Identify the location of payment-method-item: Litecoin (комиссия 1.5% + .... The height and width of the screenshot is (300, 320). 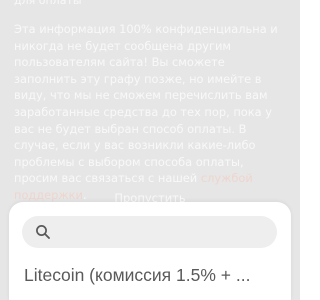
(155, 275).